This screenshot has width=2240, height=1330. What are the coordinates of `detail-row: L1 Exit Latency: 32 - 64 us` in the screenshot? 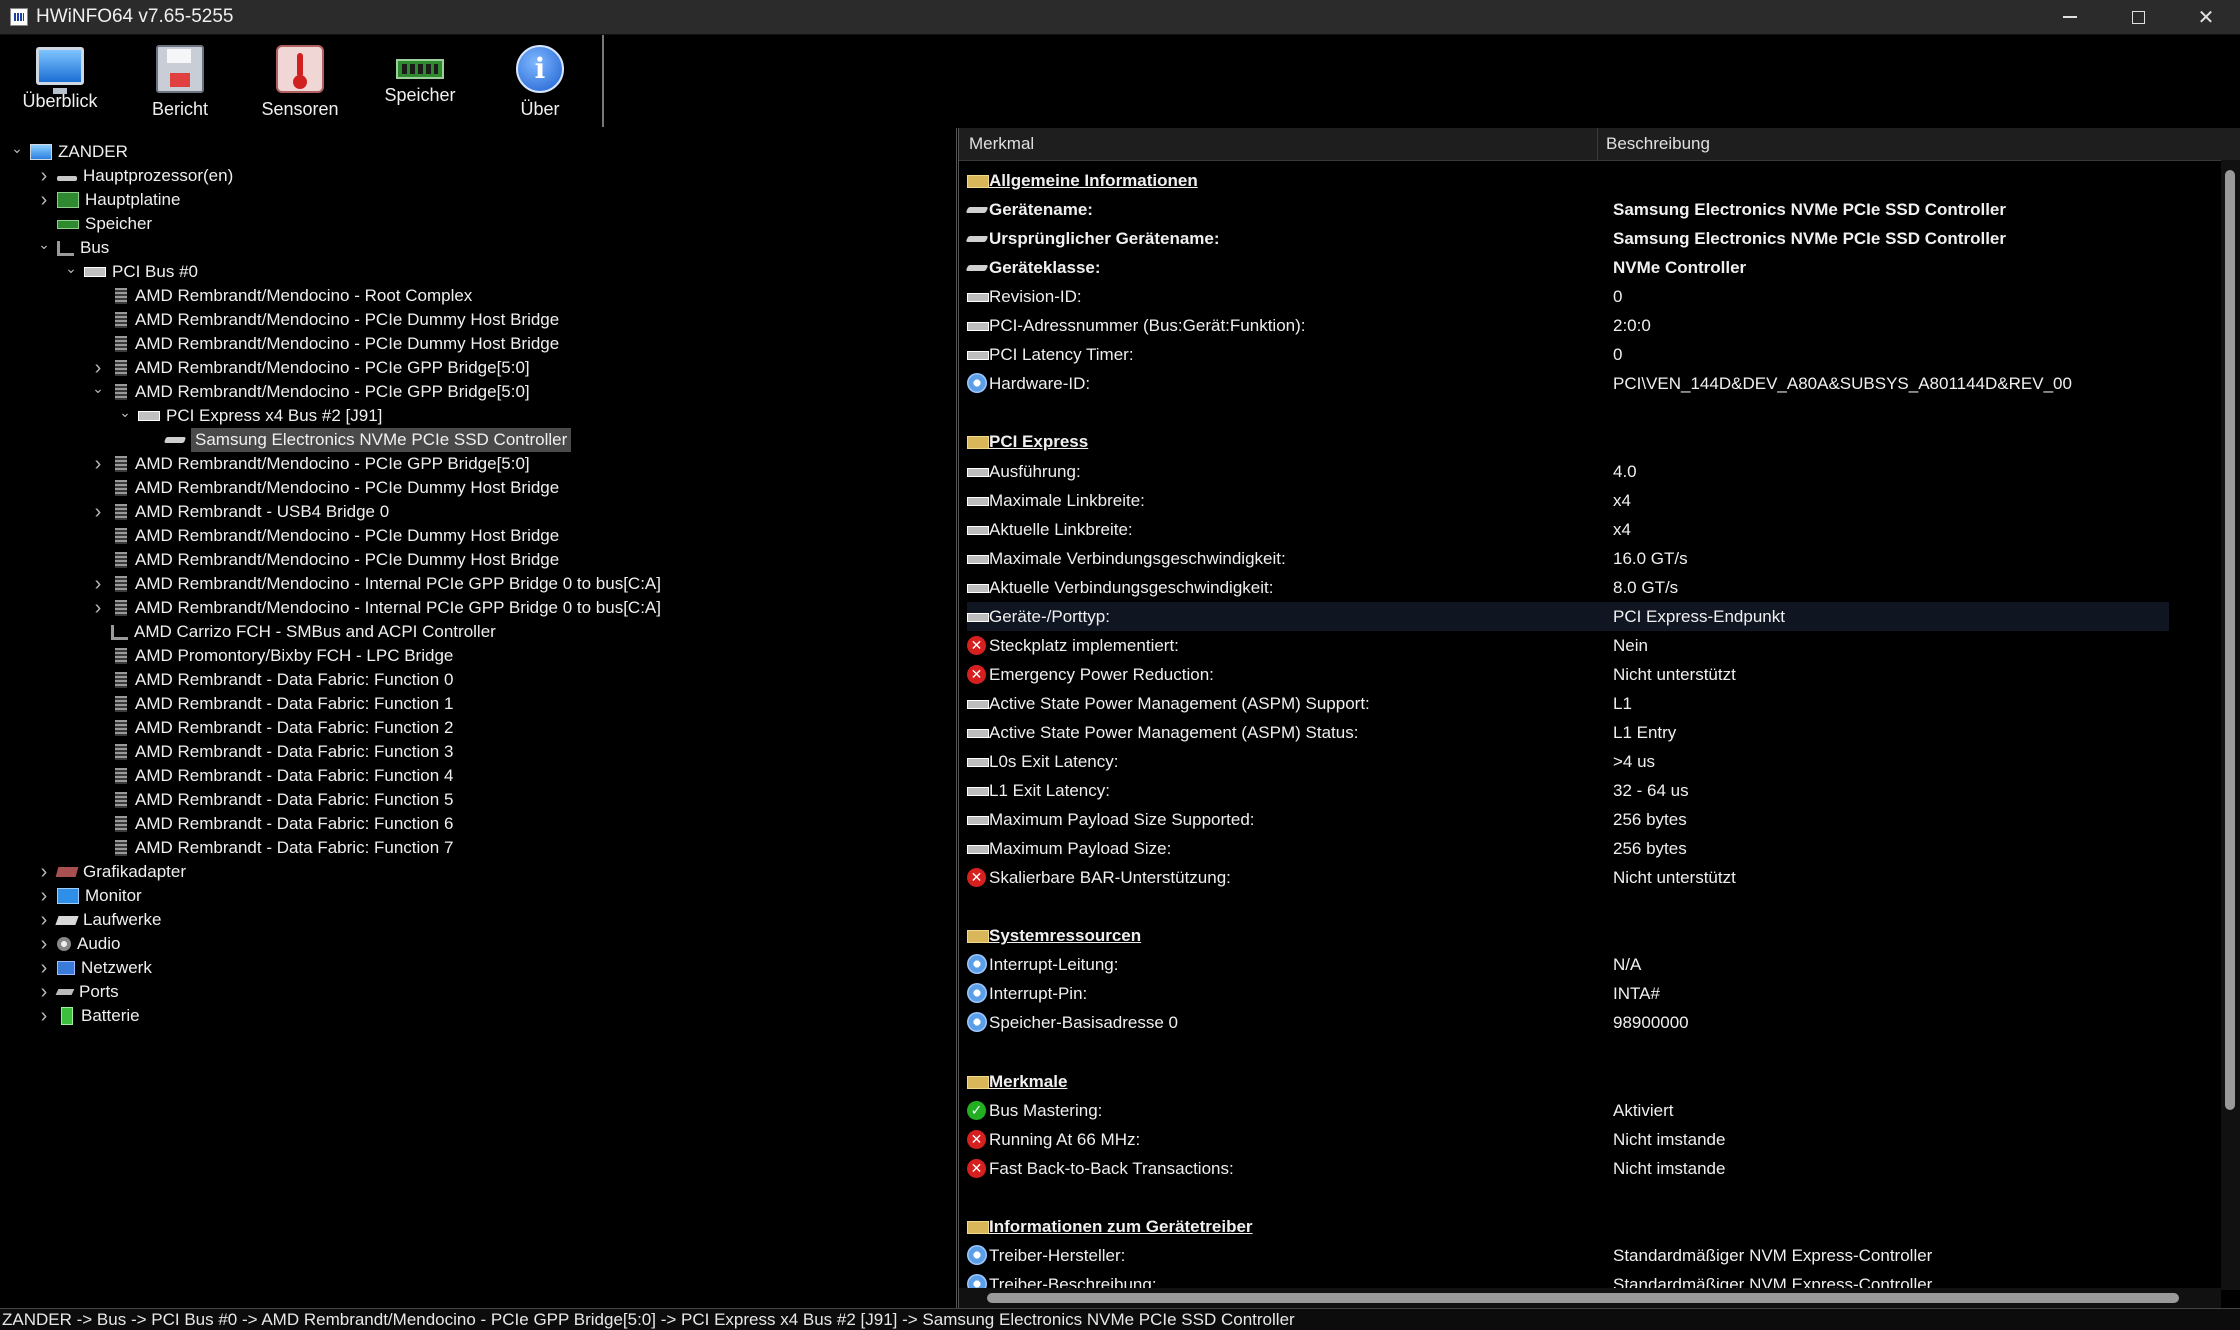 It's located at (1568, 790).